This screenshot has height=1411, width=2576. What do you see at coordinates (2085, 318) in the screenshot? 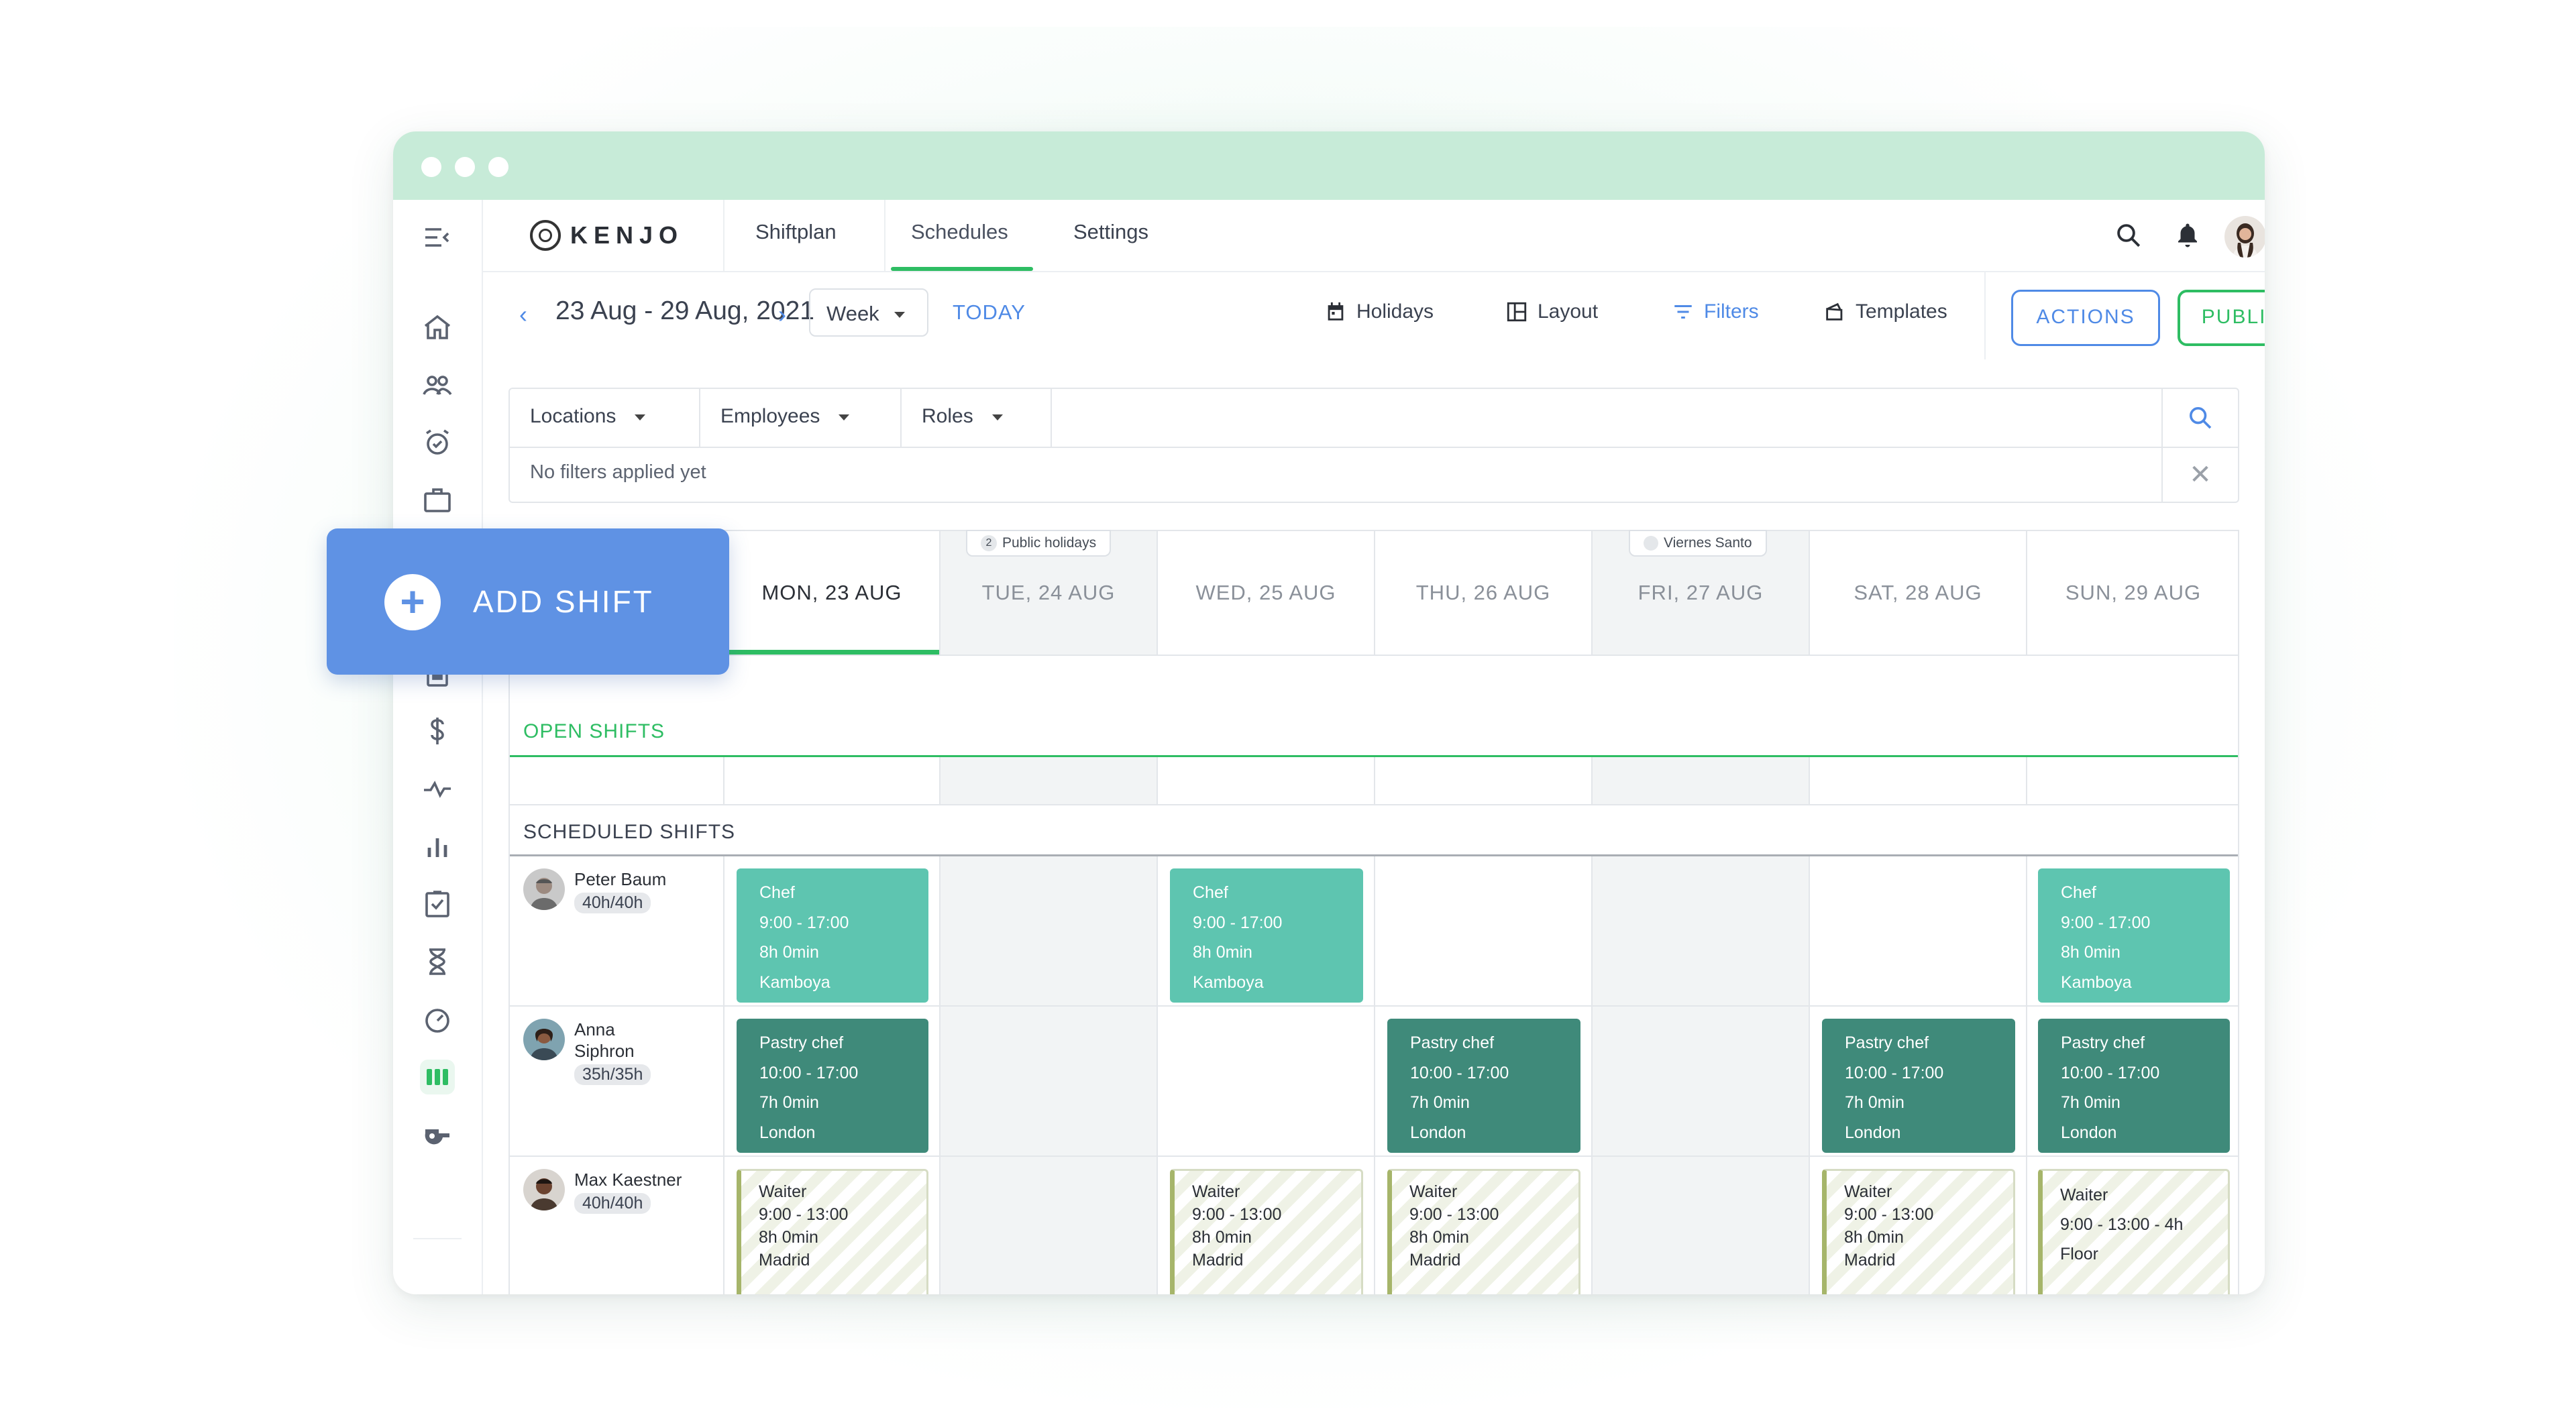
I see `actions-button: ACTIONS` at bounding box center [2085, 318].